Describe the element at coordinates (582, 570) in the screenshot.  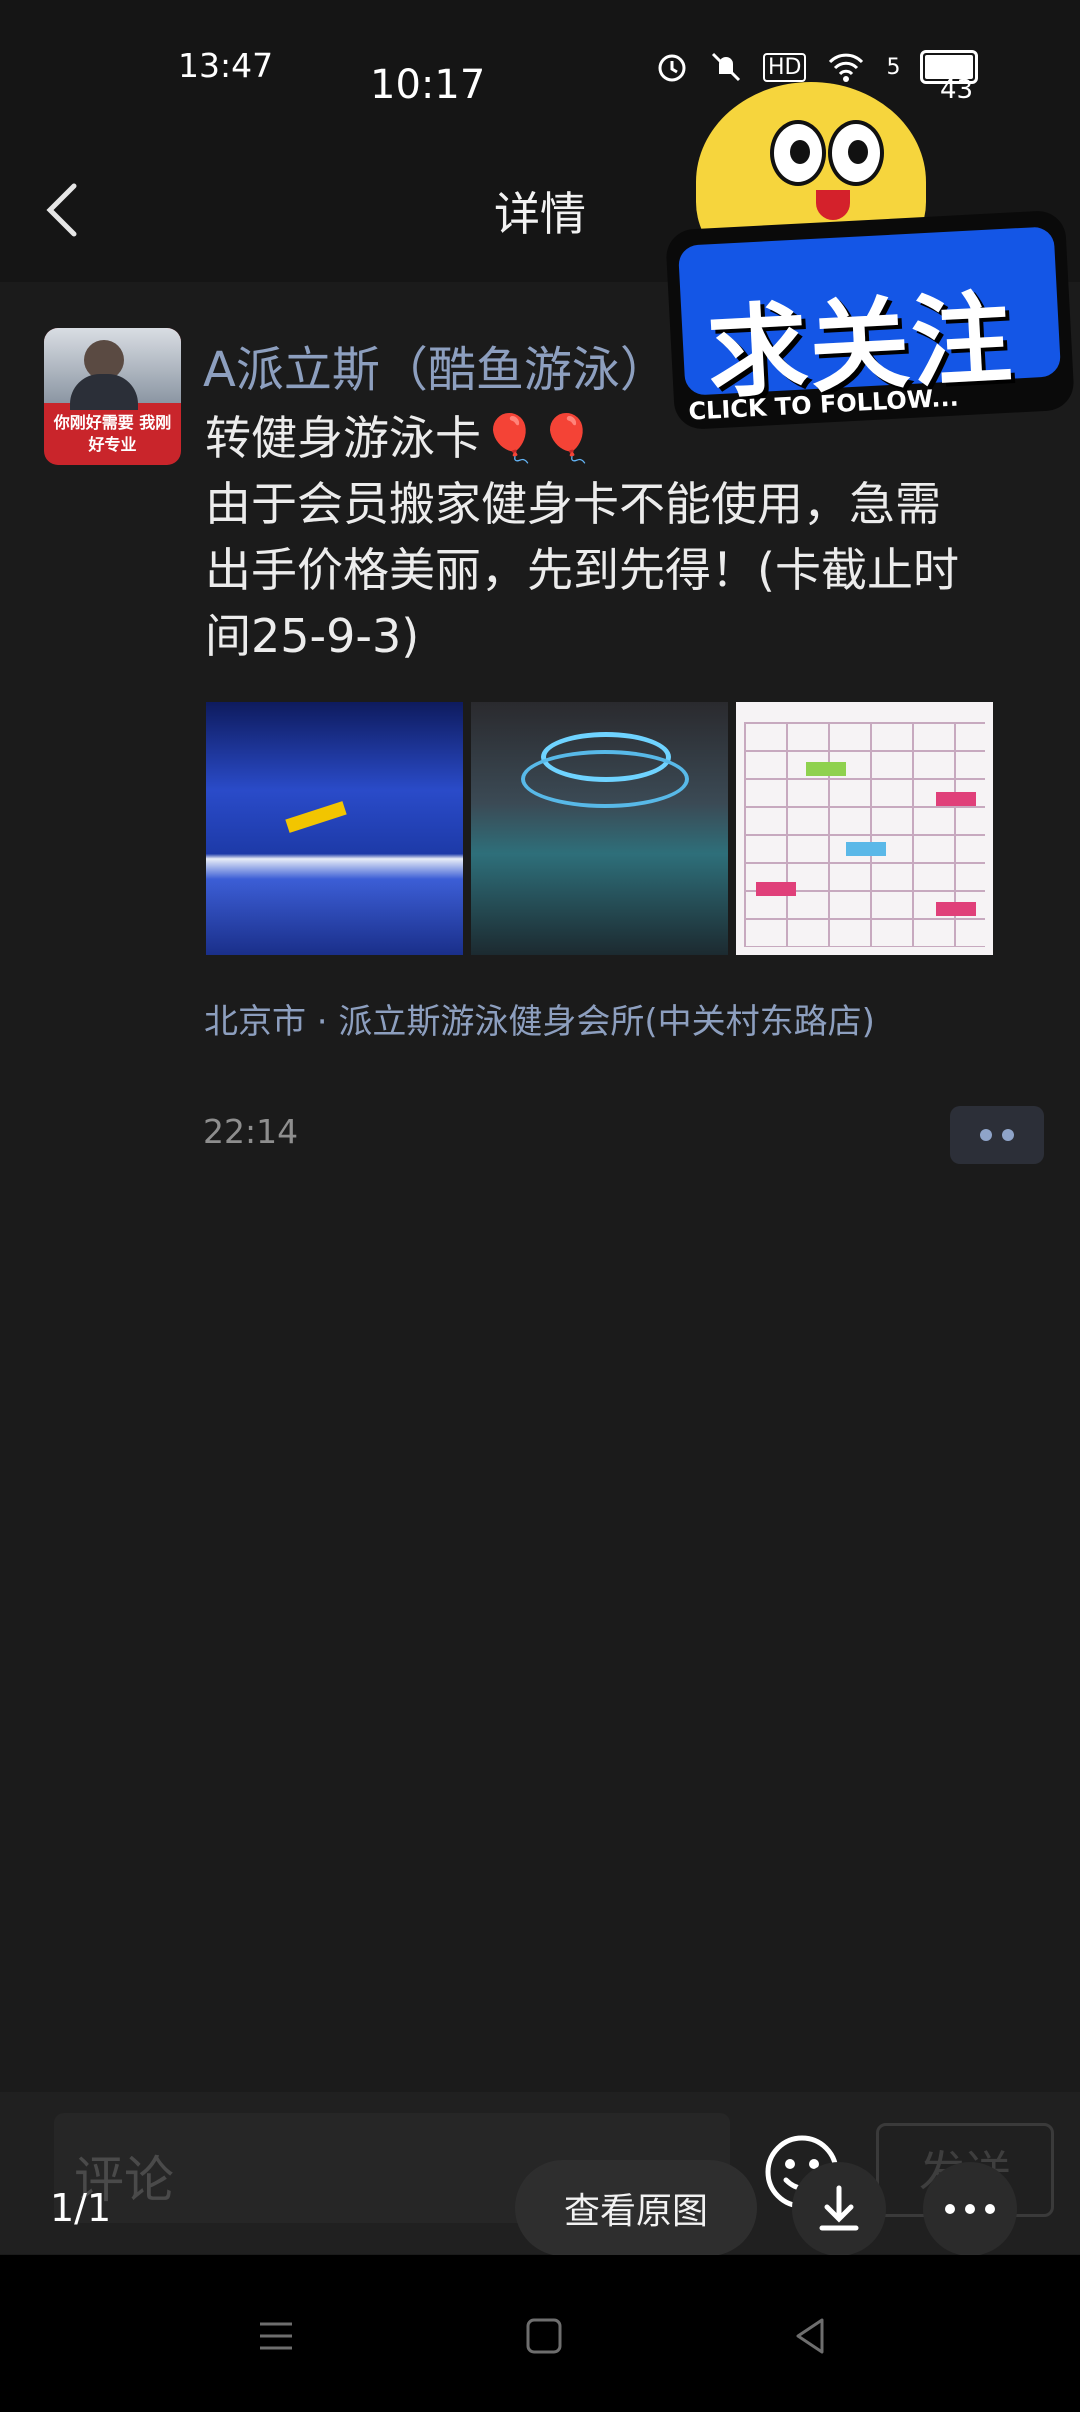
I see `post-line: 出手价格美丽，先到先得！(卡截止时` at that location.